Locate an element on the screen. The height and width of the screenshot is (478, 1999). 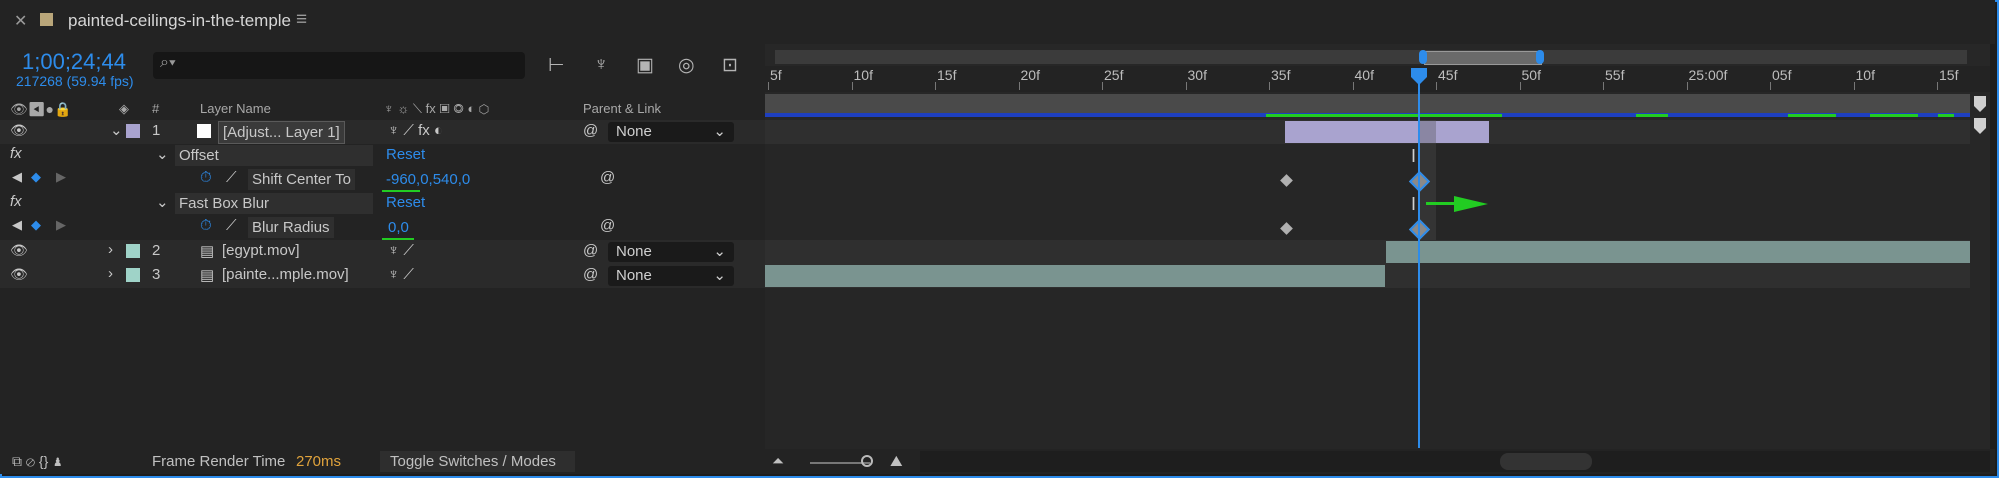
scrollbar-thumb is located at coordinates (1546, 461).